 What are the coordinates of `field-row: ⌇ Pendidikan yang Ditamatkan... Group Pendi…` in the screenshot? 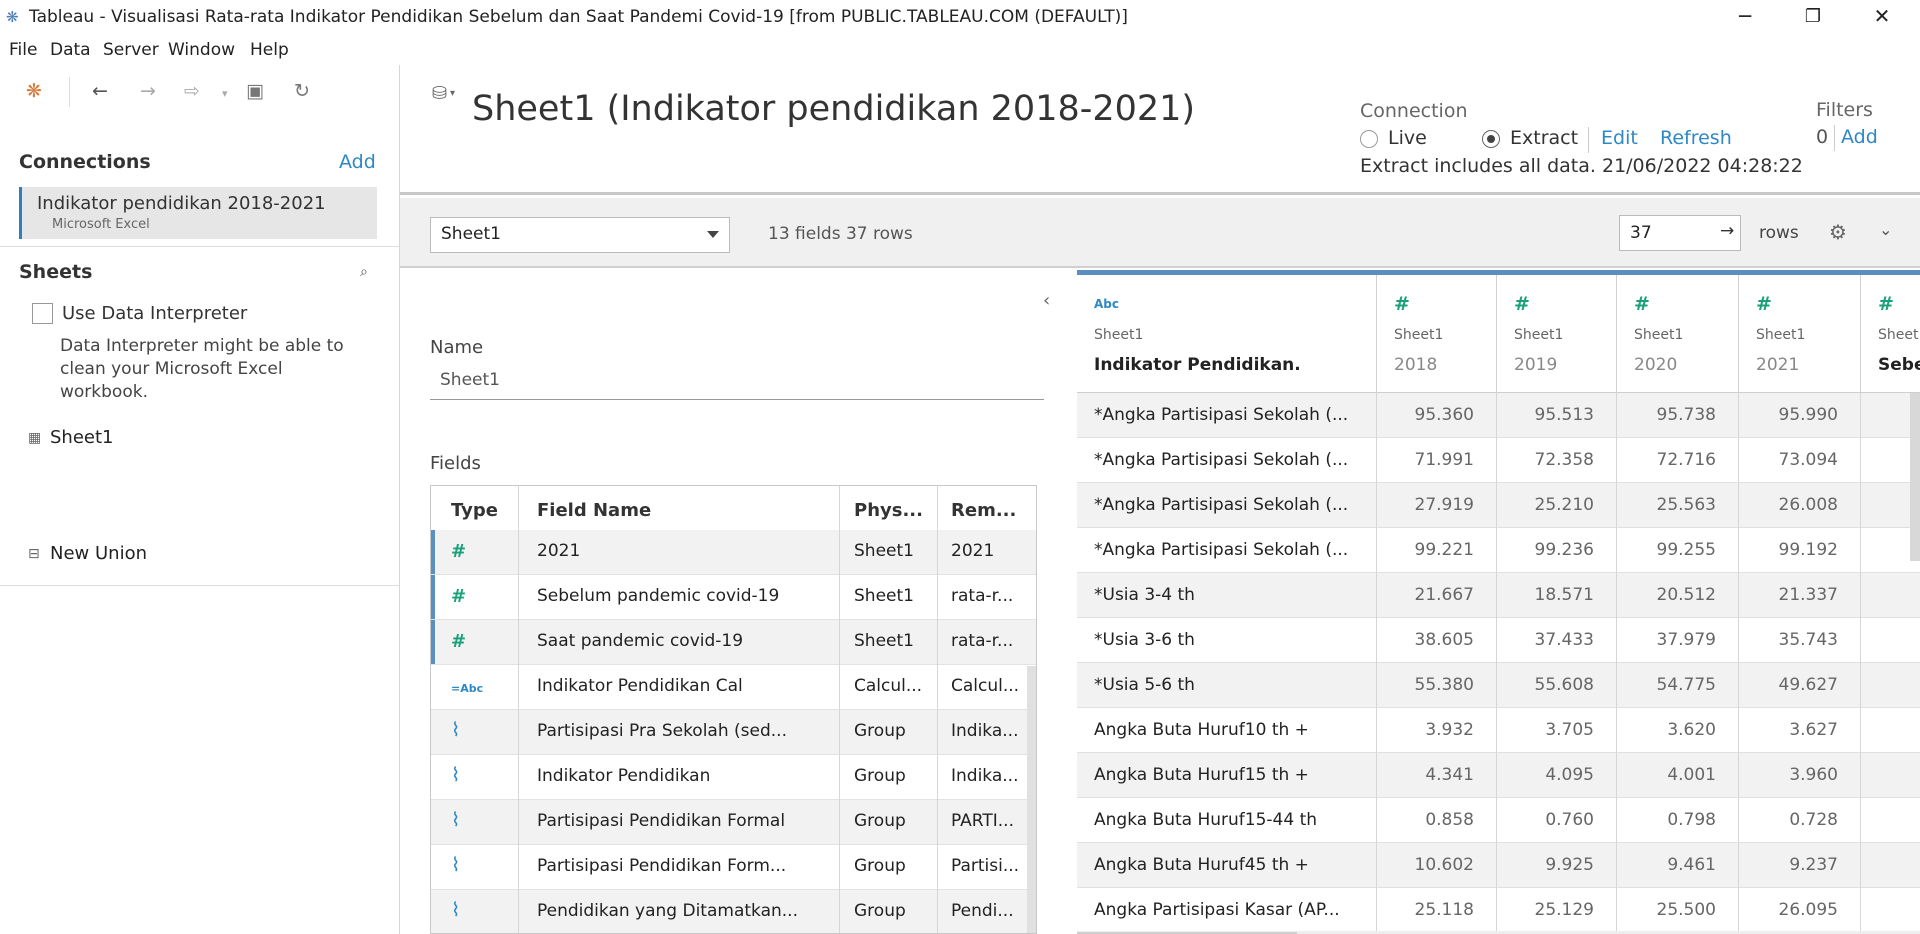 It's located at (733, 911).